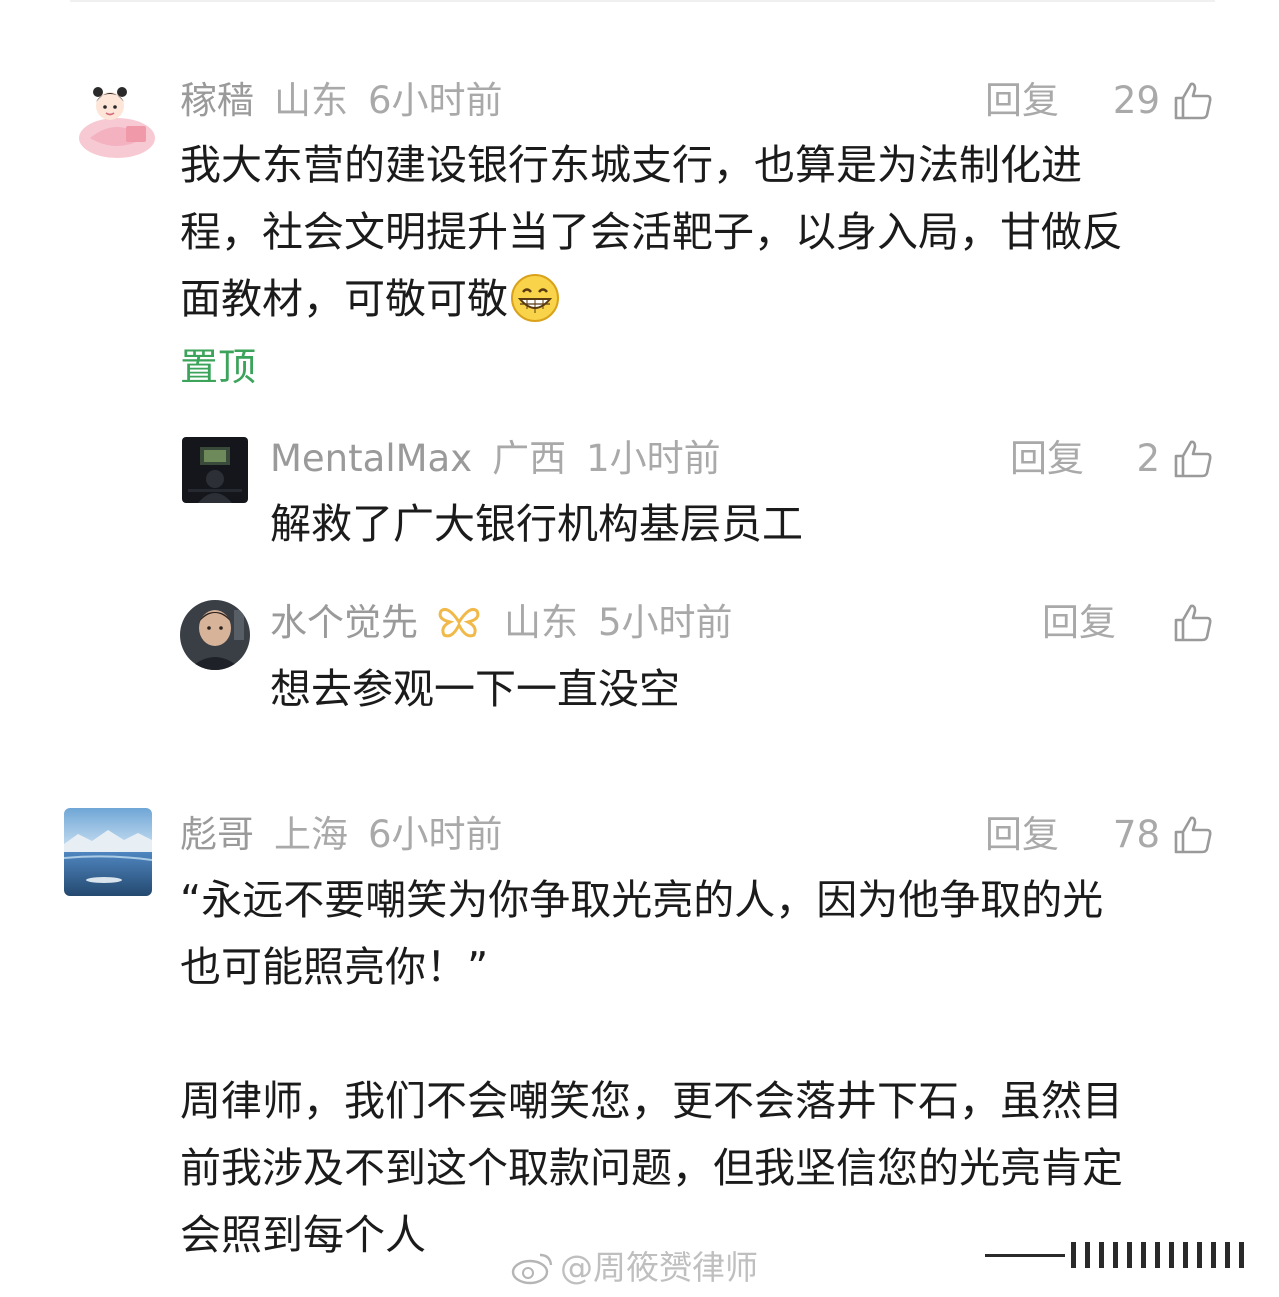 The width and height of the screenshot is (1279, 1297). I want to click on like-count: 2, so click(1148, 458).